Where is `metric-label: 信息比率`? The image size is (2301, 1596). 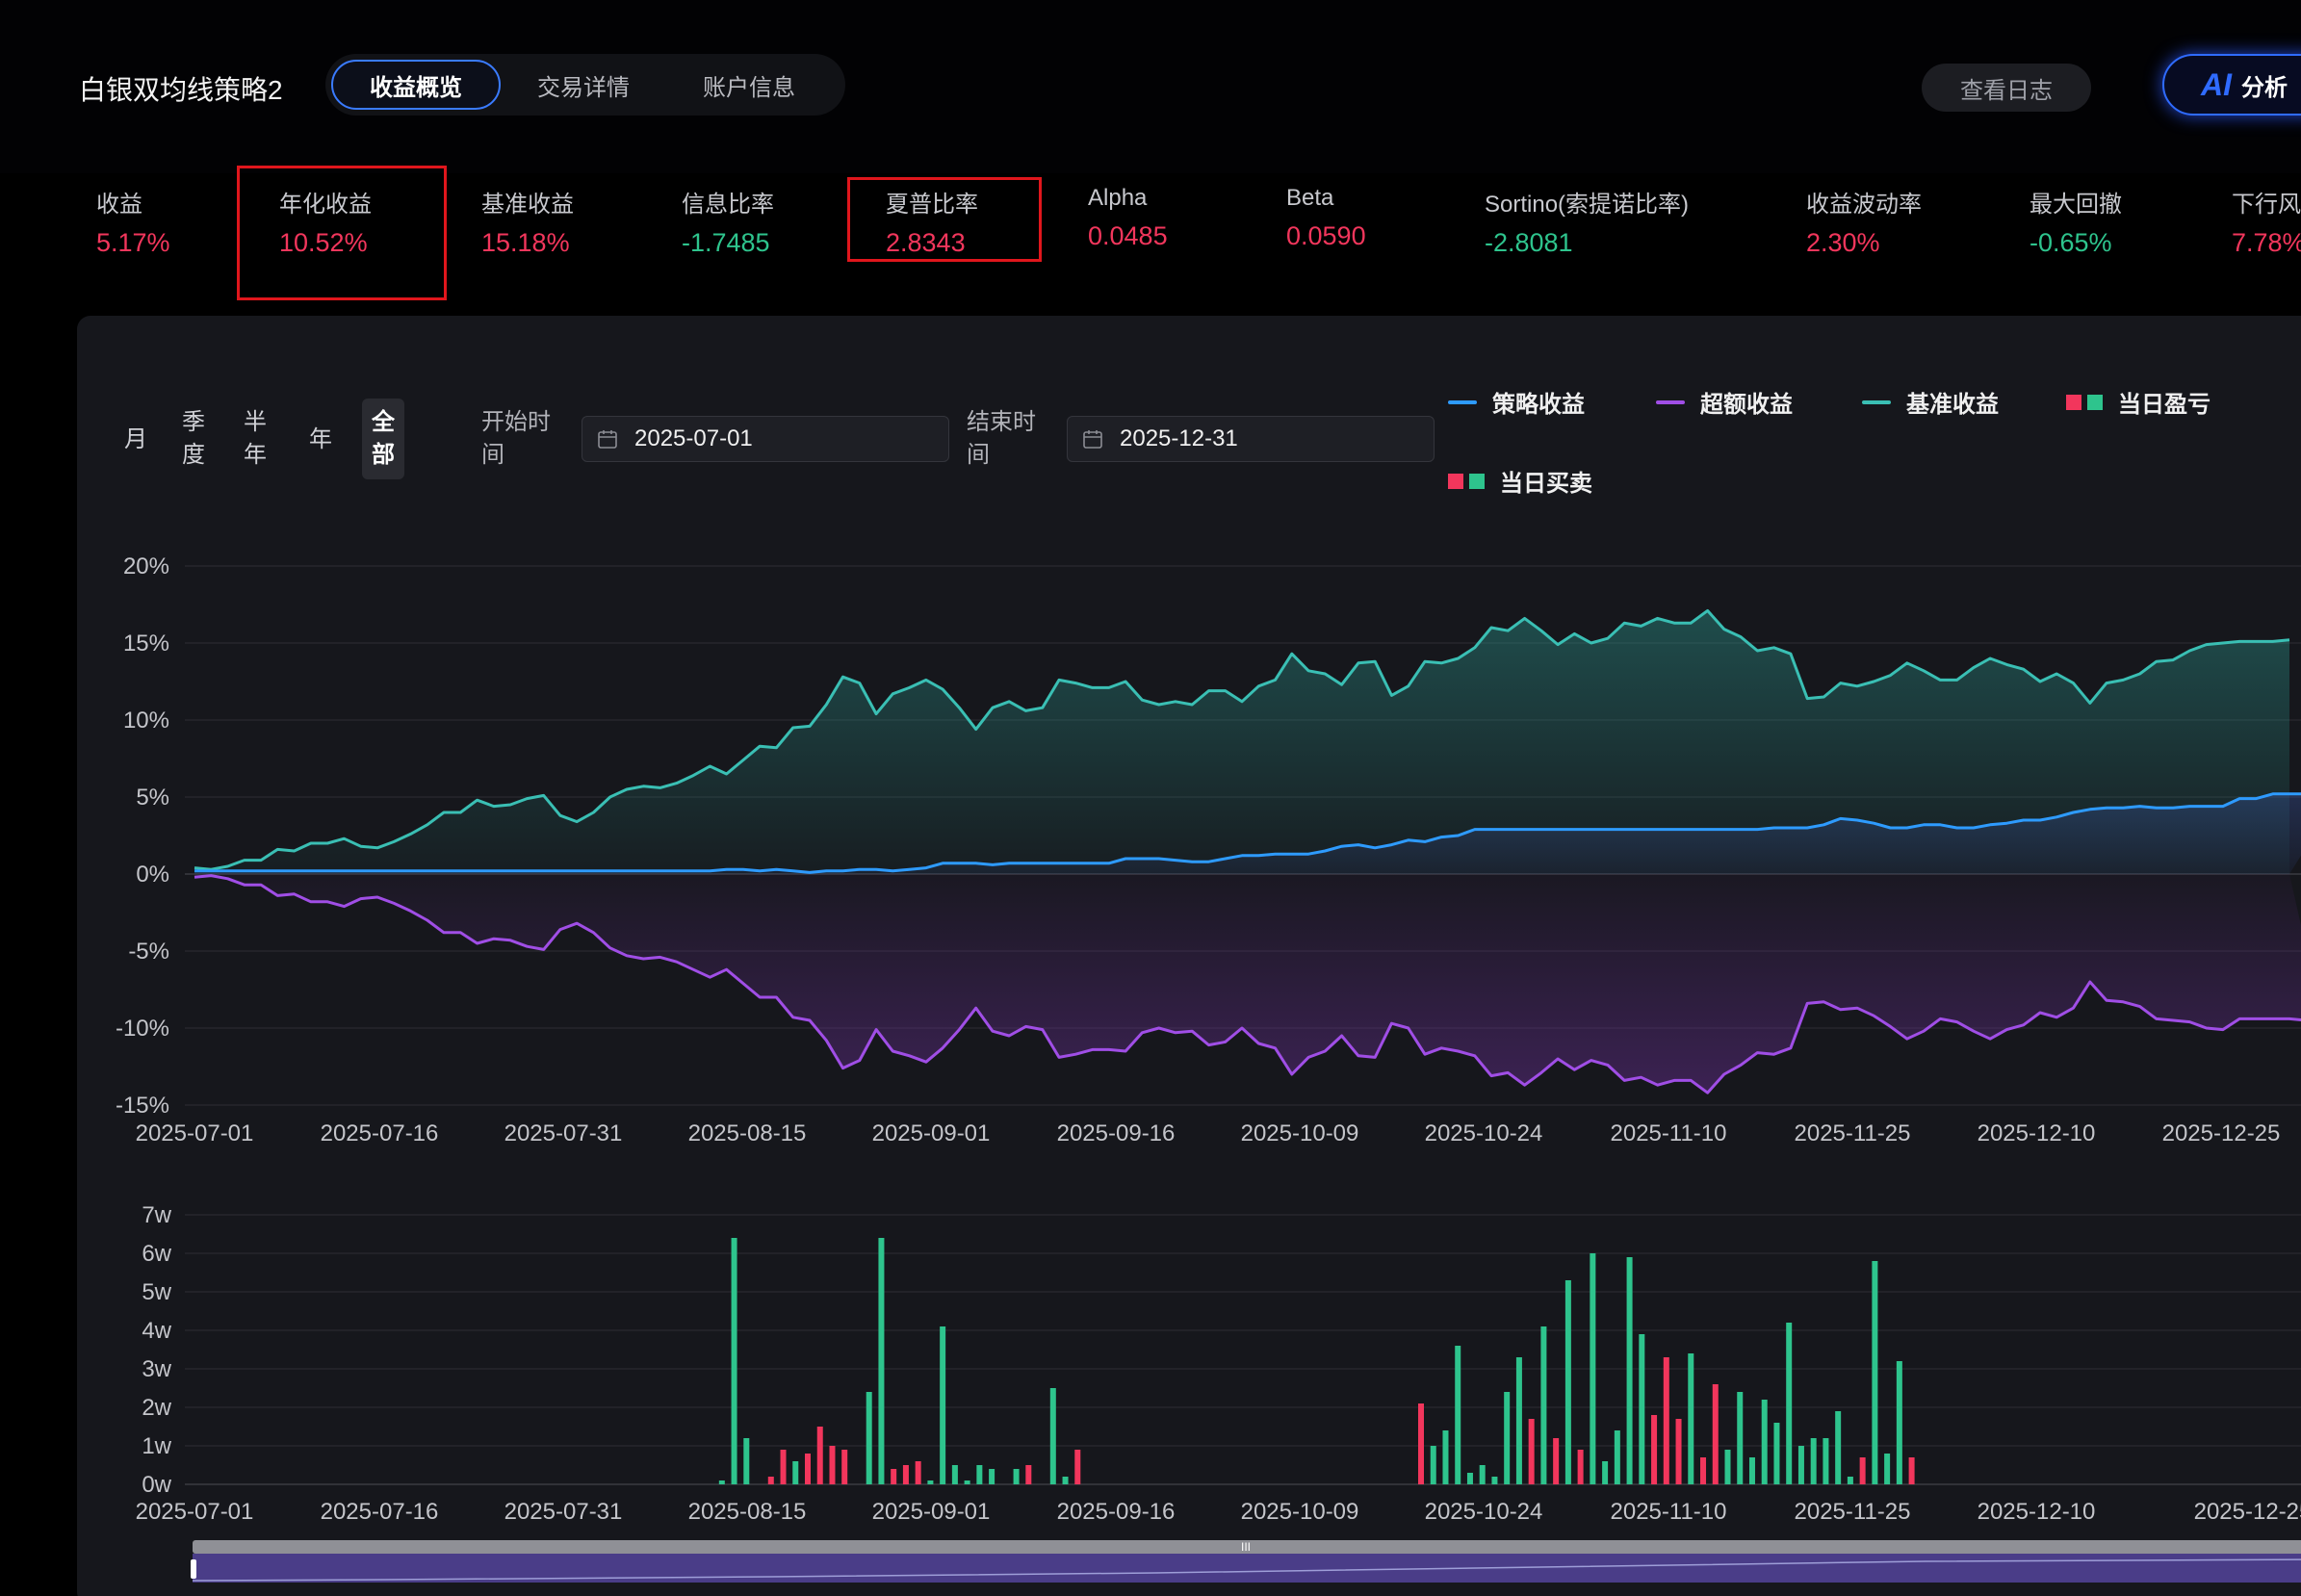
metric-label: 信息比率 is located at coordinates (728, 205).